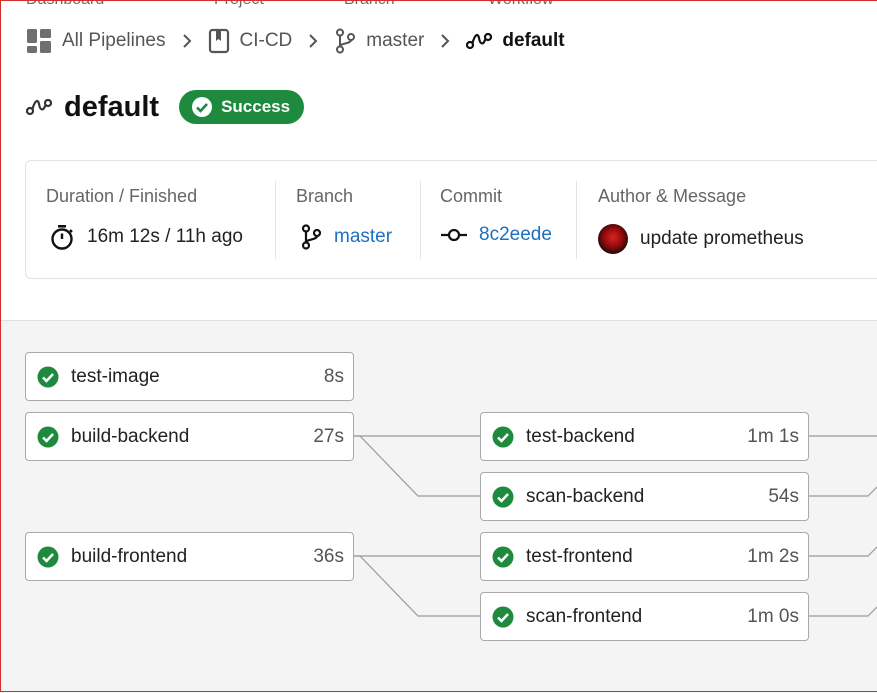 This screenshot has width=877, height=693. I want to click on dashboard-icon, so click(39, 41).